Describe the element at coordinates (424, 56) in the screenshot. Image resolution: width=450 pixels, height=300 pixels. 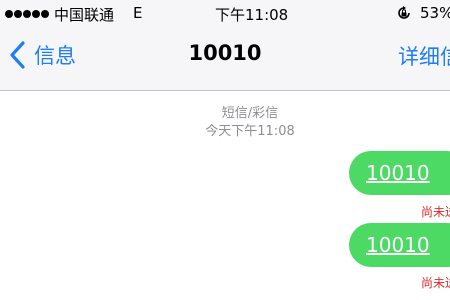
I see `details-button: 详细信息` at that location.